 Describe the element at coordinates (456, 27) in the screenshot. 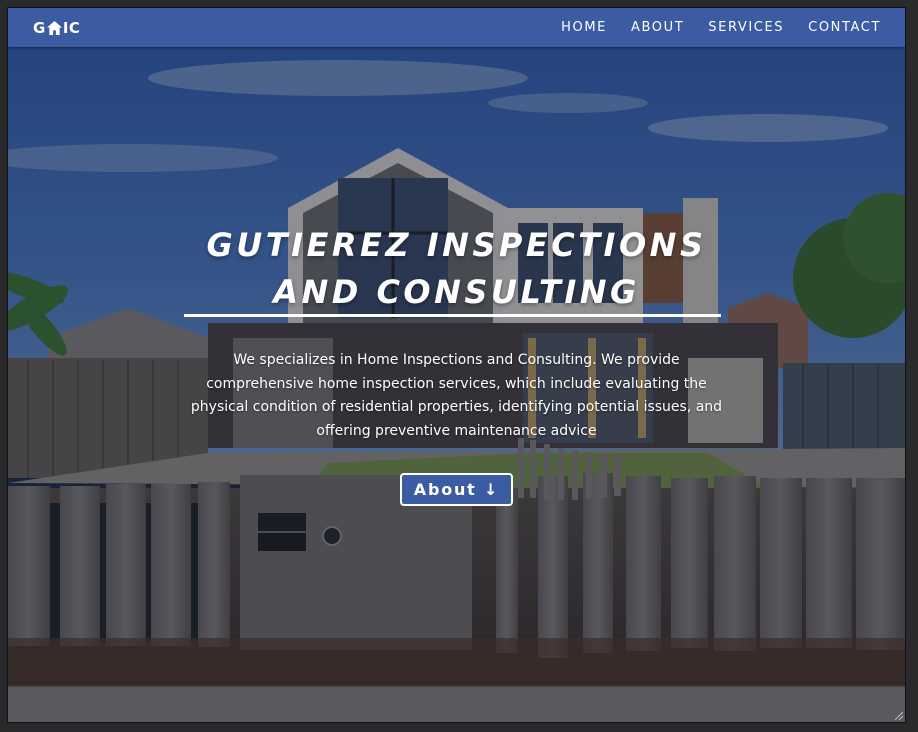

I see `top-navbar: G IC HOME ABOUT SERVICES CONTACT` at that location.